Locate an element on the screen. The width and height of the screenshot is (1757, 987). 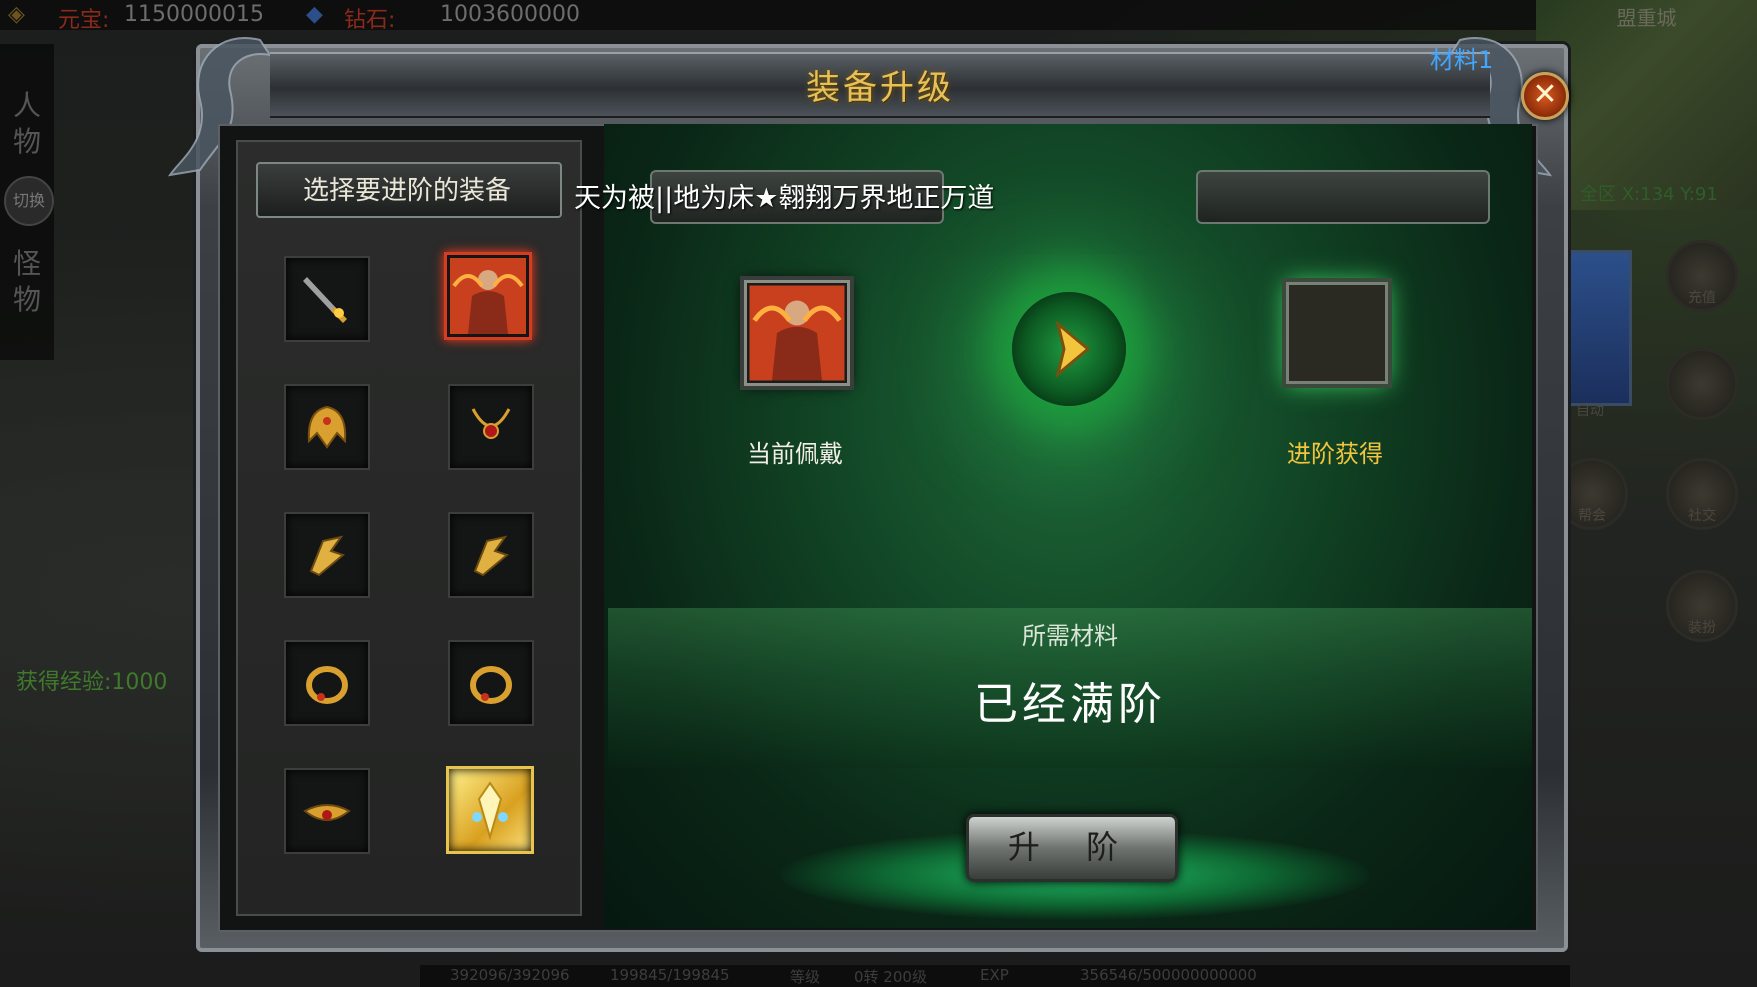
monster-tab-char-2: 物 is located at coordinates (27, 298).